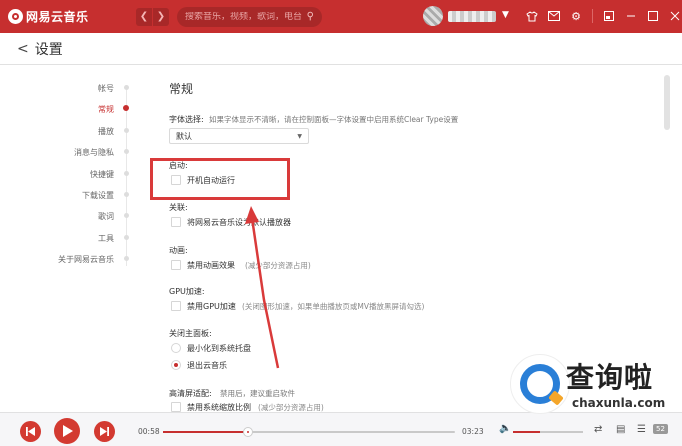 The width and height of the screenshot is (682, 446). Describe the element at coordinates (186, 119) in the screenshot. I see `font-label: 字体选择:` at that location.